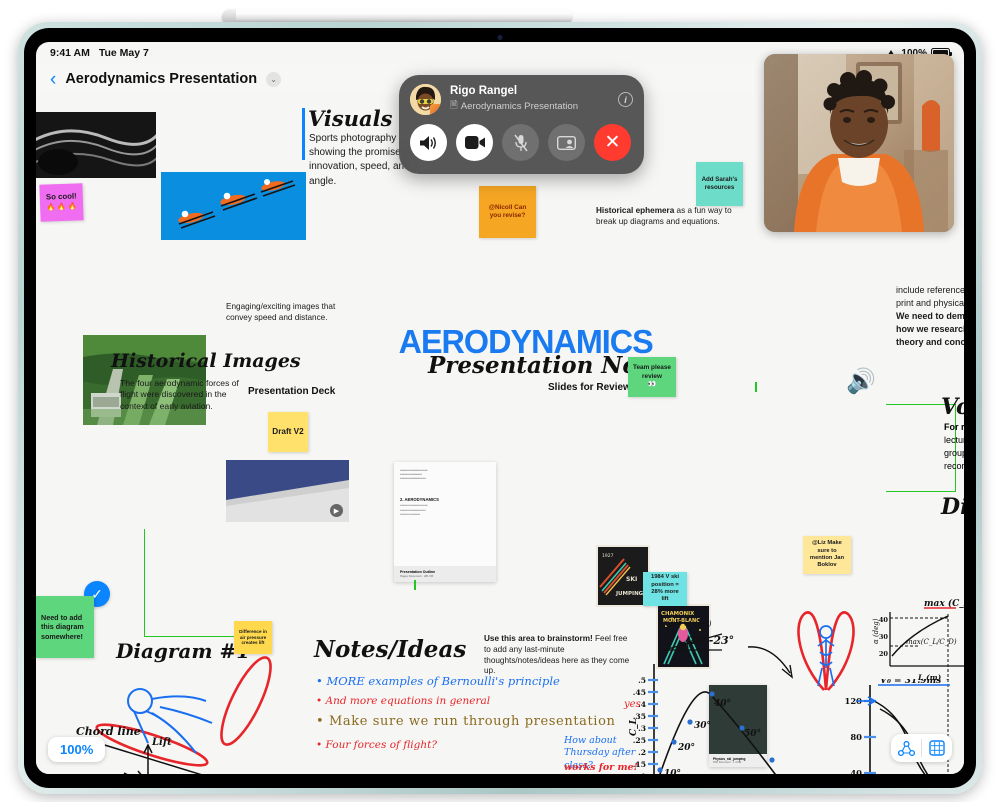 The height and width of the screenshot is (802, 1000). What do you see at coordinates (752, 734) in the screenshot?
I see `svg-text: 50°` at bounding box center [752, 734].